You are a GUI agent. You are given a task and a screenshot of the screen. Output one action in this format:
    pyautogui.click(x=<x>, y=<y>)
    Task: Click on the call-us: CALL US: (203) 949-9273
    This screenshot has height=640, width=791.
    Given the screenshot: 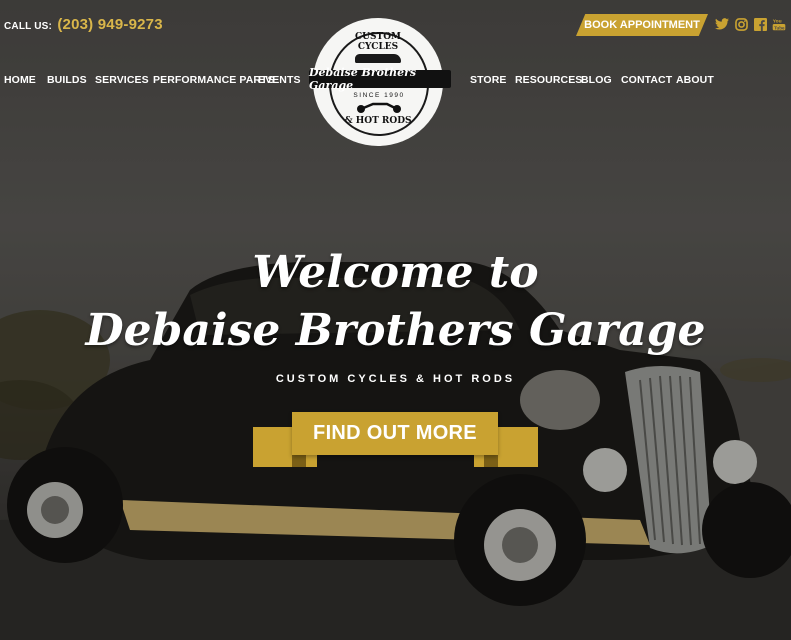 What is the action you would take?
    pyautogui.click(x=83, y=24)
    